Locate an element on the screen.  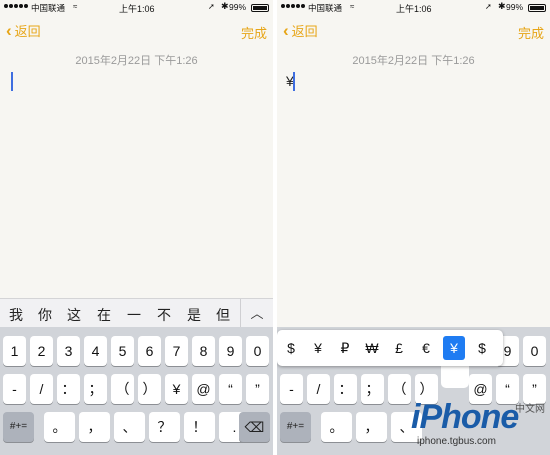
candidate-word: 不 is located at coordinates (164, 315).